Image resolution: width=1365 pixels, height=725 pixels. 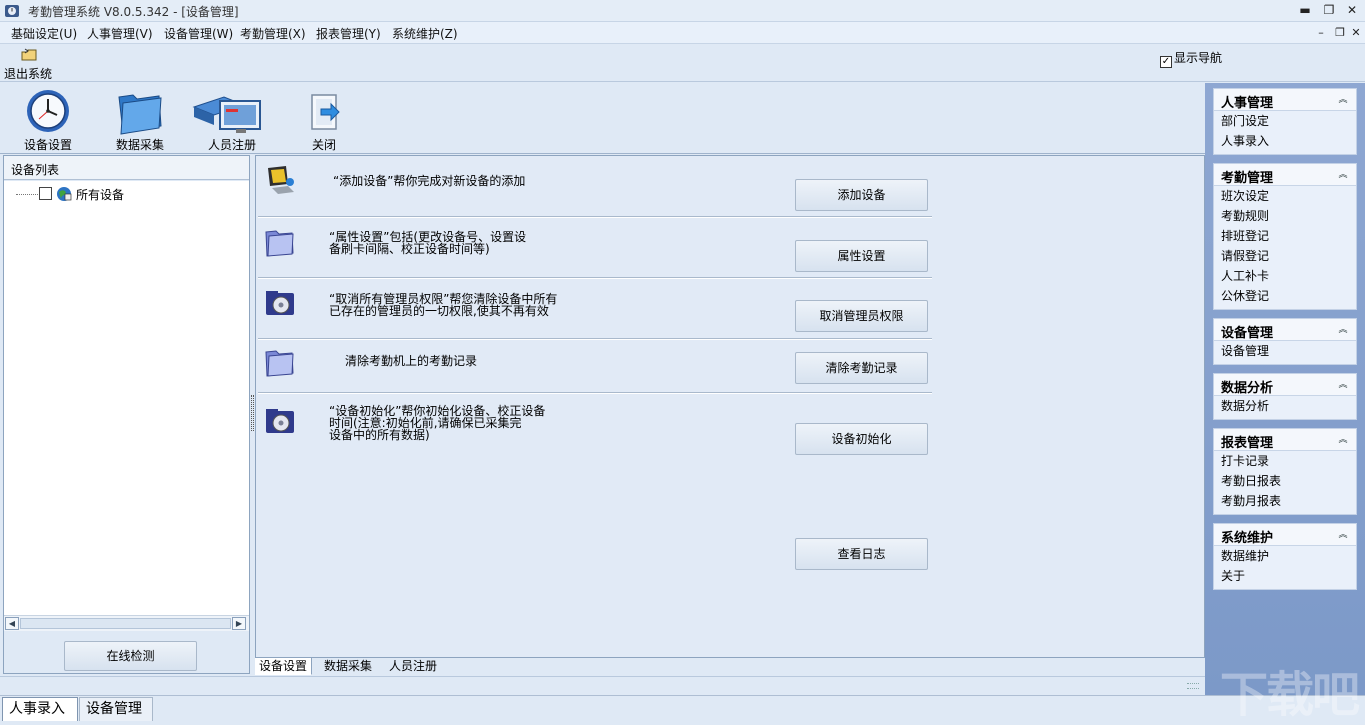 I want to click on nav-group-attendance: 考勤管理 ︽ 班次设定 考勤规则 排班登记 请假登记 人工补卡 公休登记, so click(x=1285, y=236).